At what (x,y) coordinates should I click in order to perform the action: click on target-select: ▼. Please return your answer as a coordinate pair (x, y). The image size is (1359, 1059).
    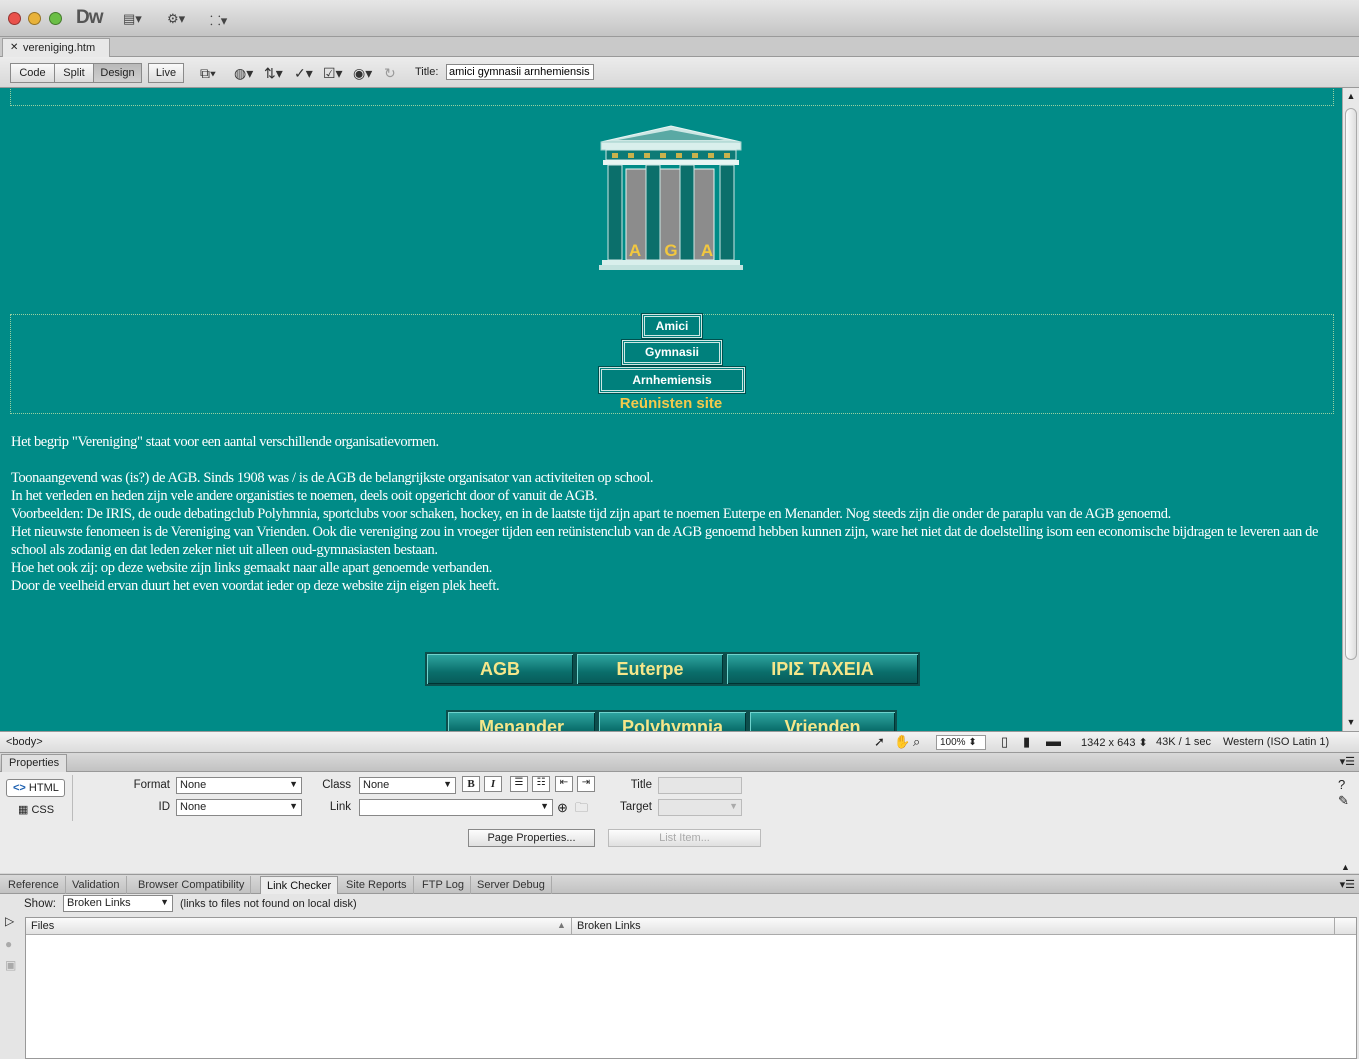
    Looking at the image, I should click on (700, 807).